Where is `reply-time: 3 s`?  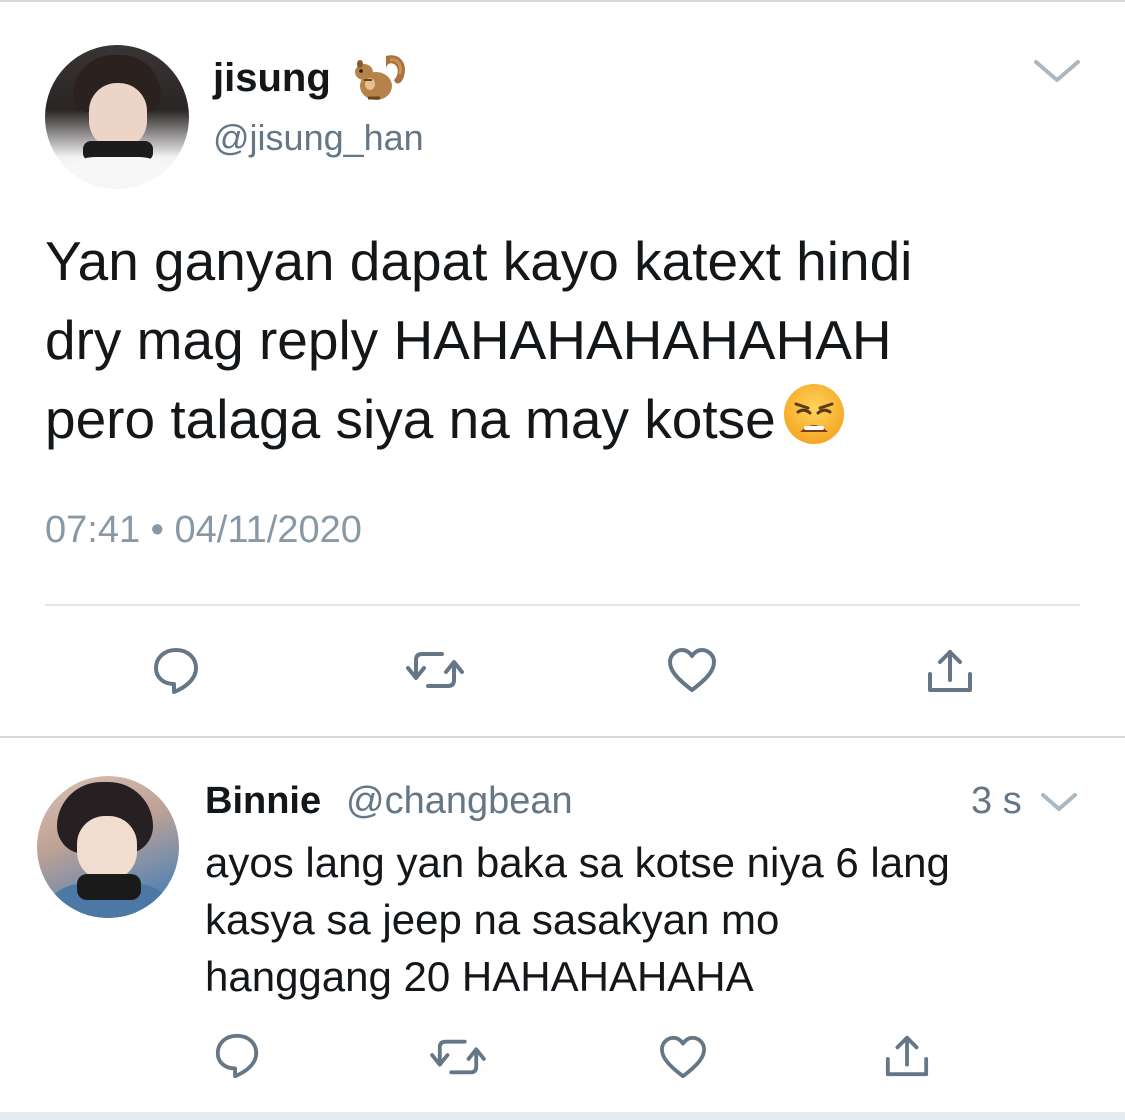
reply-time: 3 s is located at coordinates (996, 801).